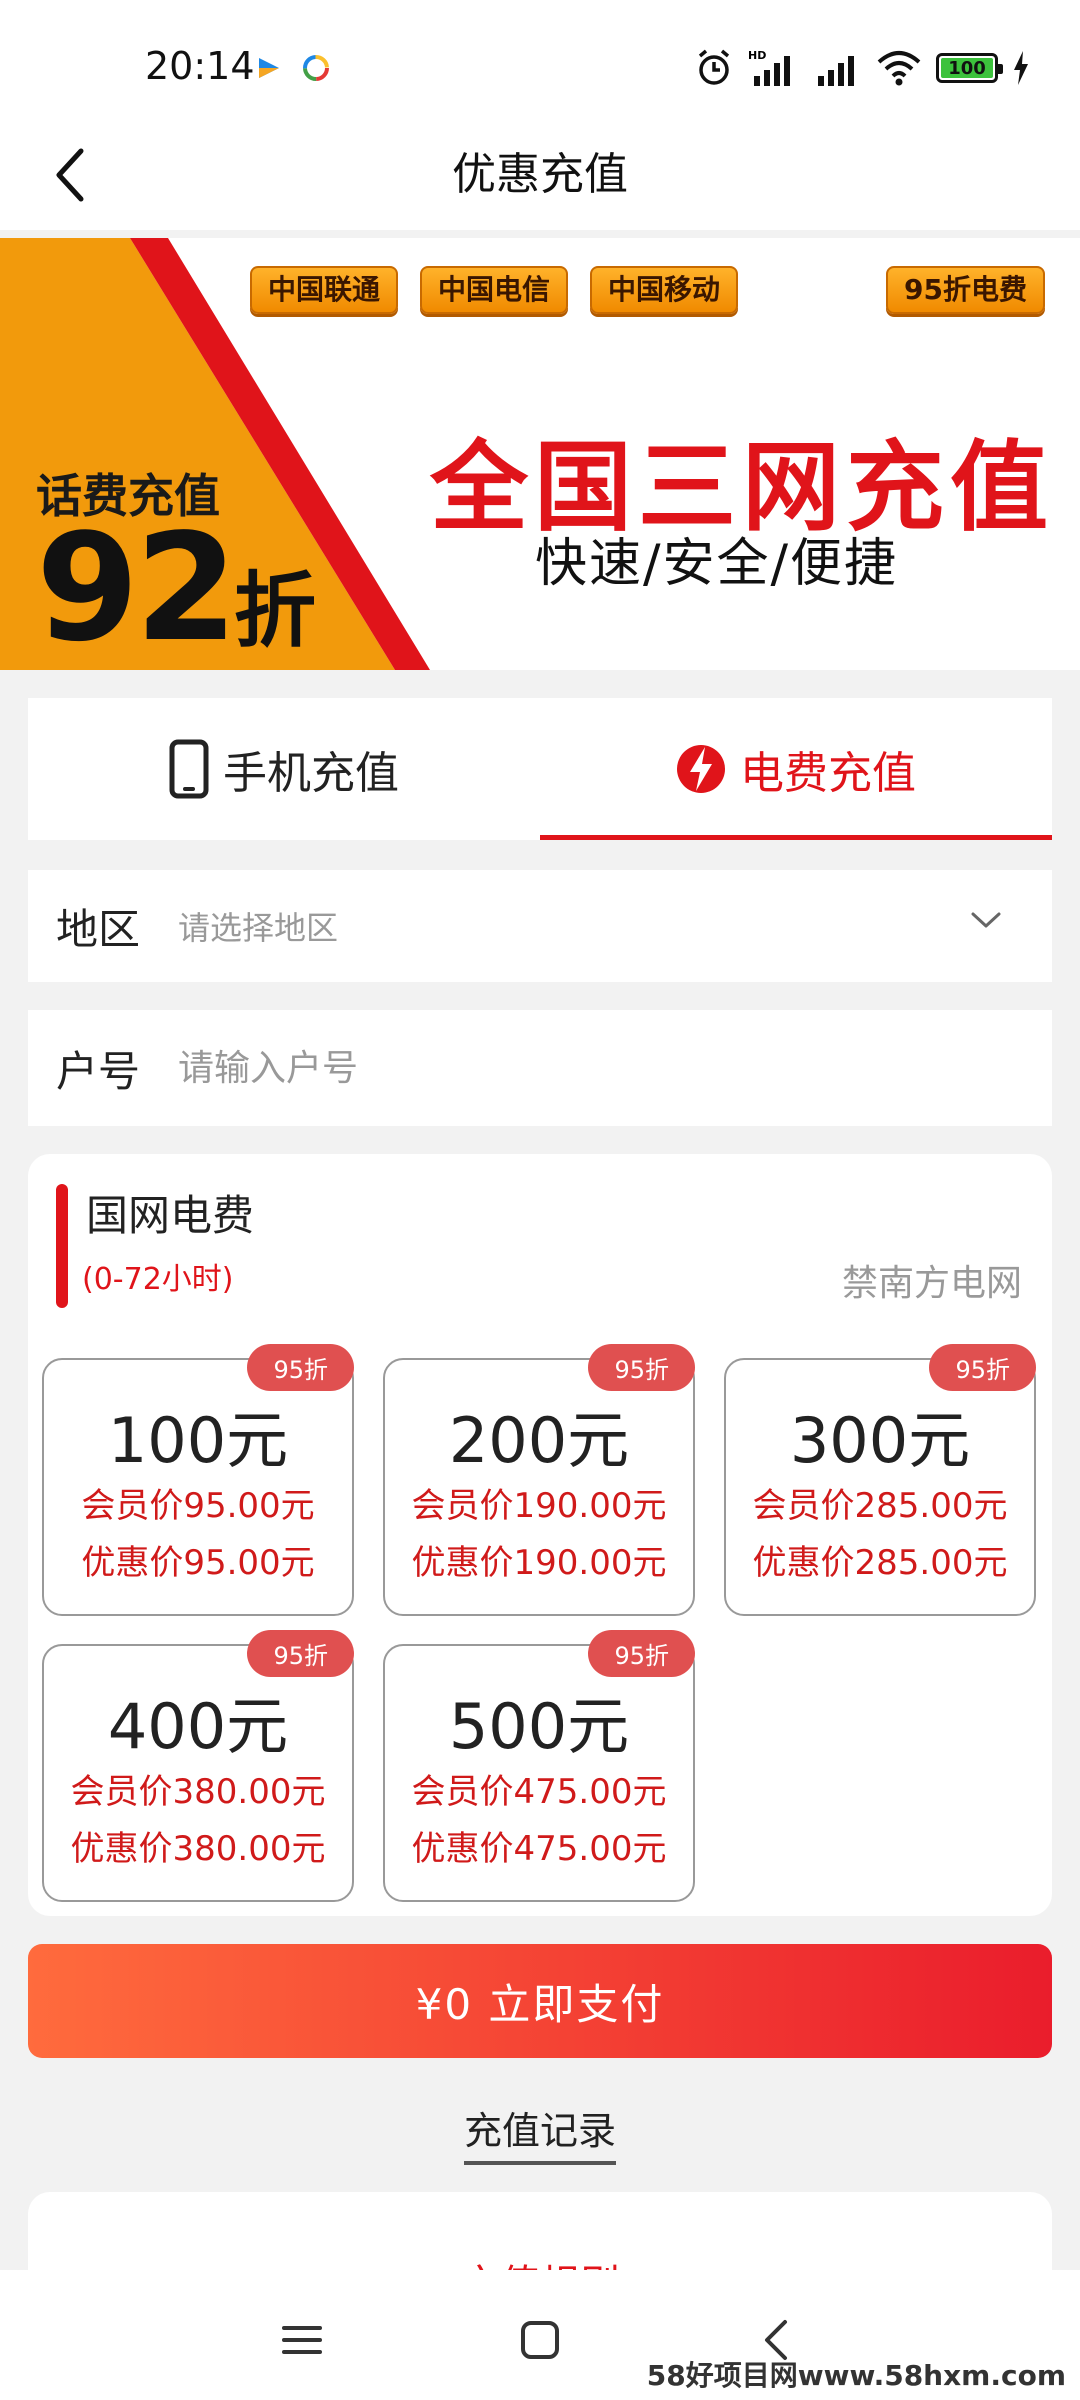 This screenshot has height=2400, width=1080. What do you see at coordinates (198, 1849) in the screenshot?
I see `promo-price: 优惠价380.00元` at bounding box center [198, 1849].